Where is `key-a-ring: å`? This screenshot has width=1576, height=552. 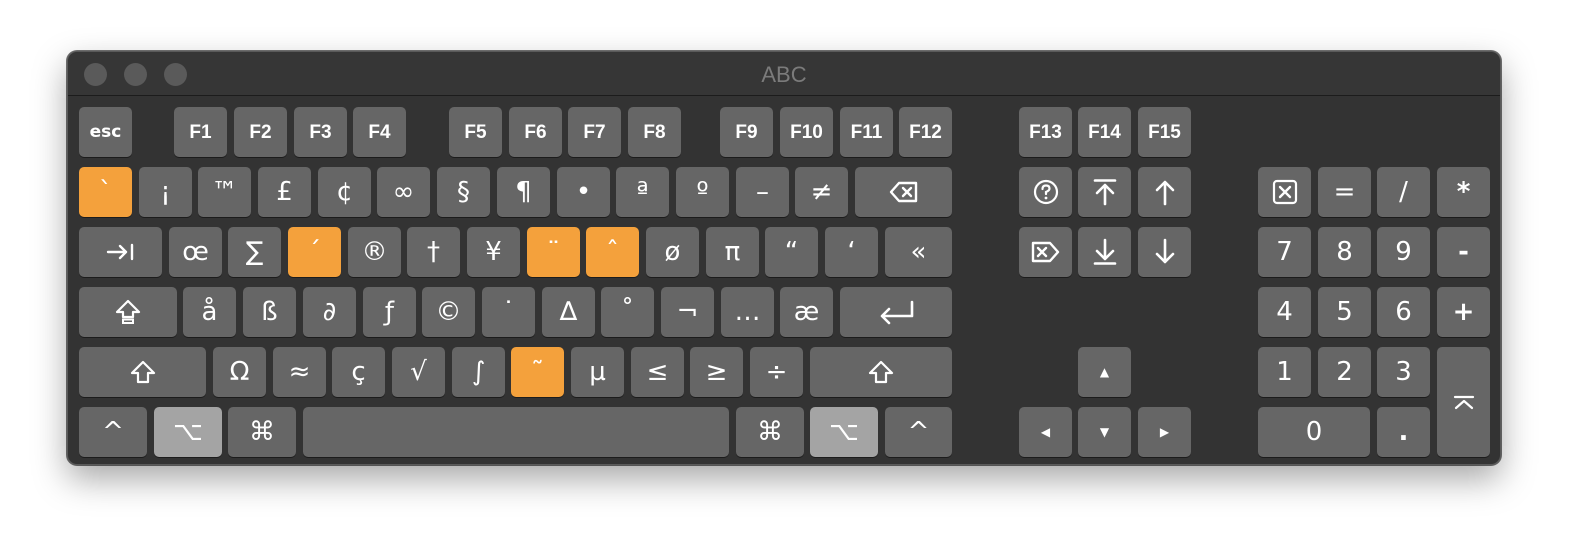
key-a-ring: å is located at coordinates (209, 312).